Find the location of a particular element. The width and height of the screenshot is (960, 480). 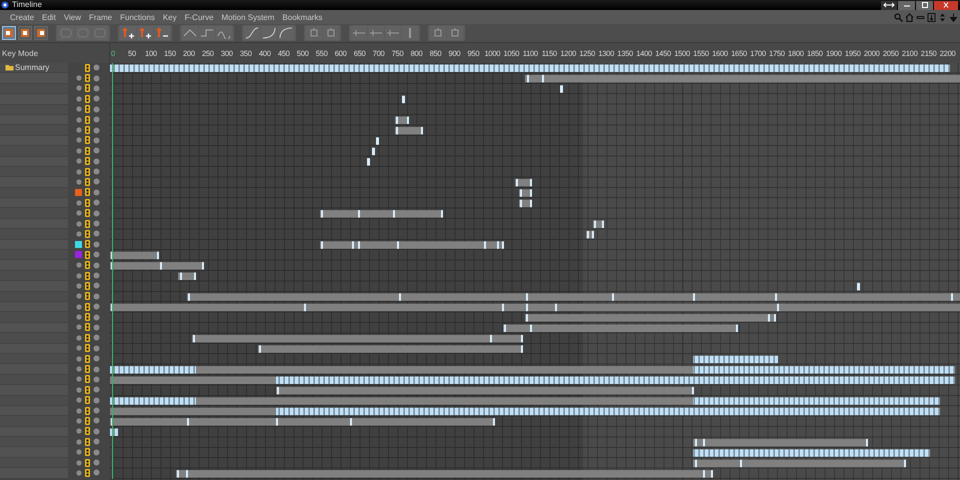

key-mode-button is located at coordinates (25, 33).